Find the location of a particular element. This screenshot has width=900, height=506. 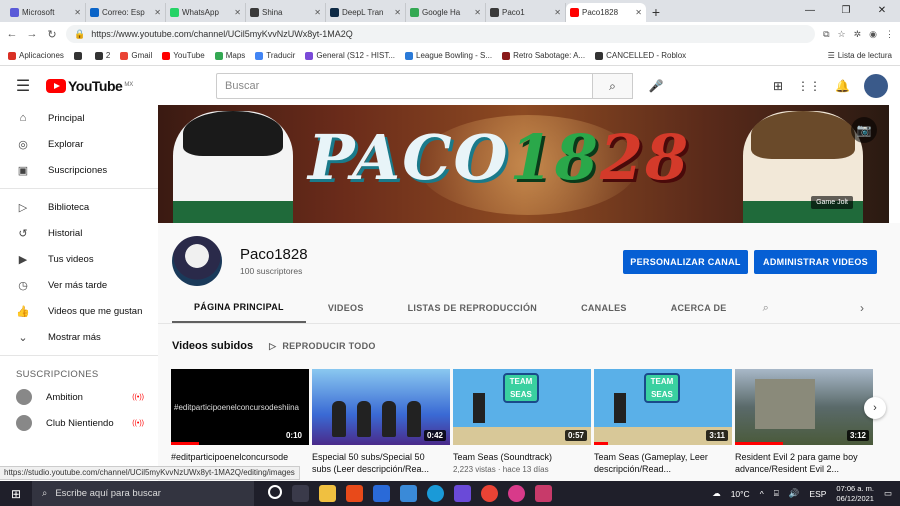

bookmark-item: Traducir is located at coordinates (275, 55).